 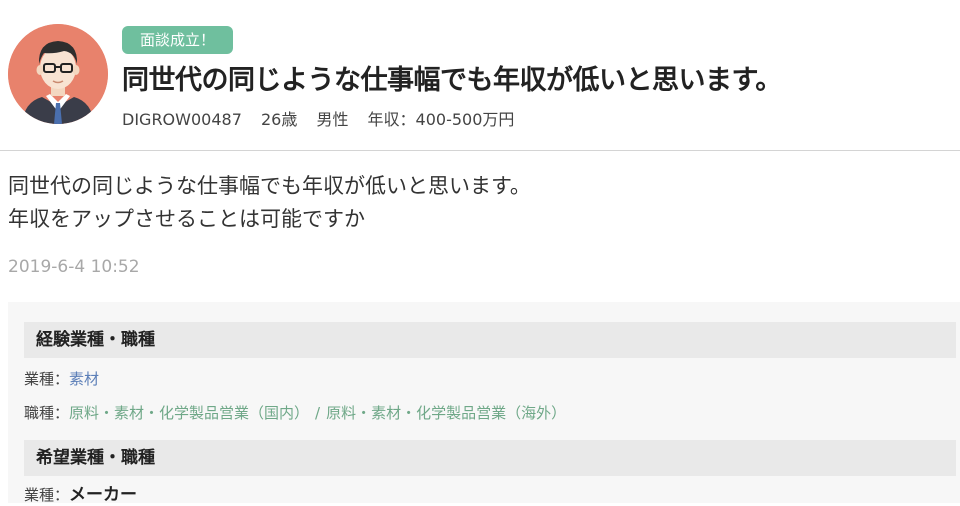 What do you see at coordinates (182, 119) in the screenshot?
I see `user-id: DIGROW00487` at bounding box center [182, 119].